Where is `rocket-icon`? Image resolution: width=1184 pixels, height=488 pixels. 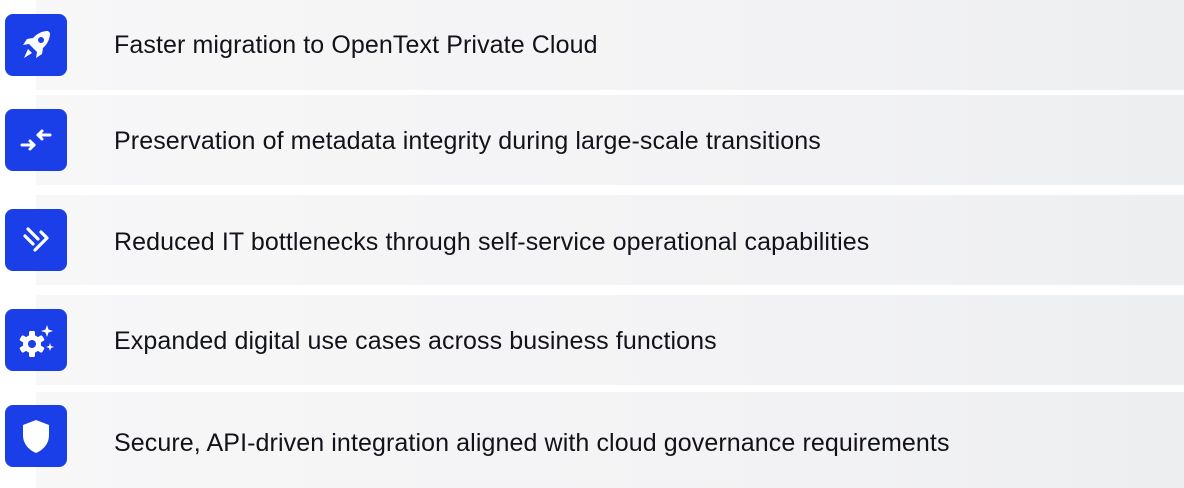
rocket-icon is located at coordinates (36, 45).